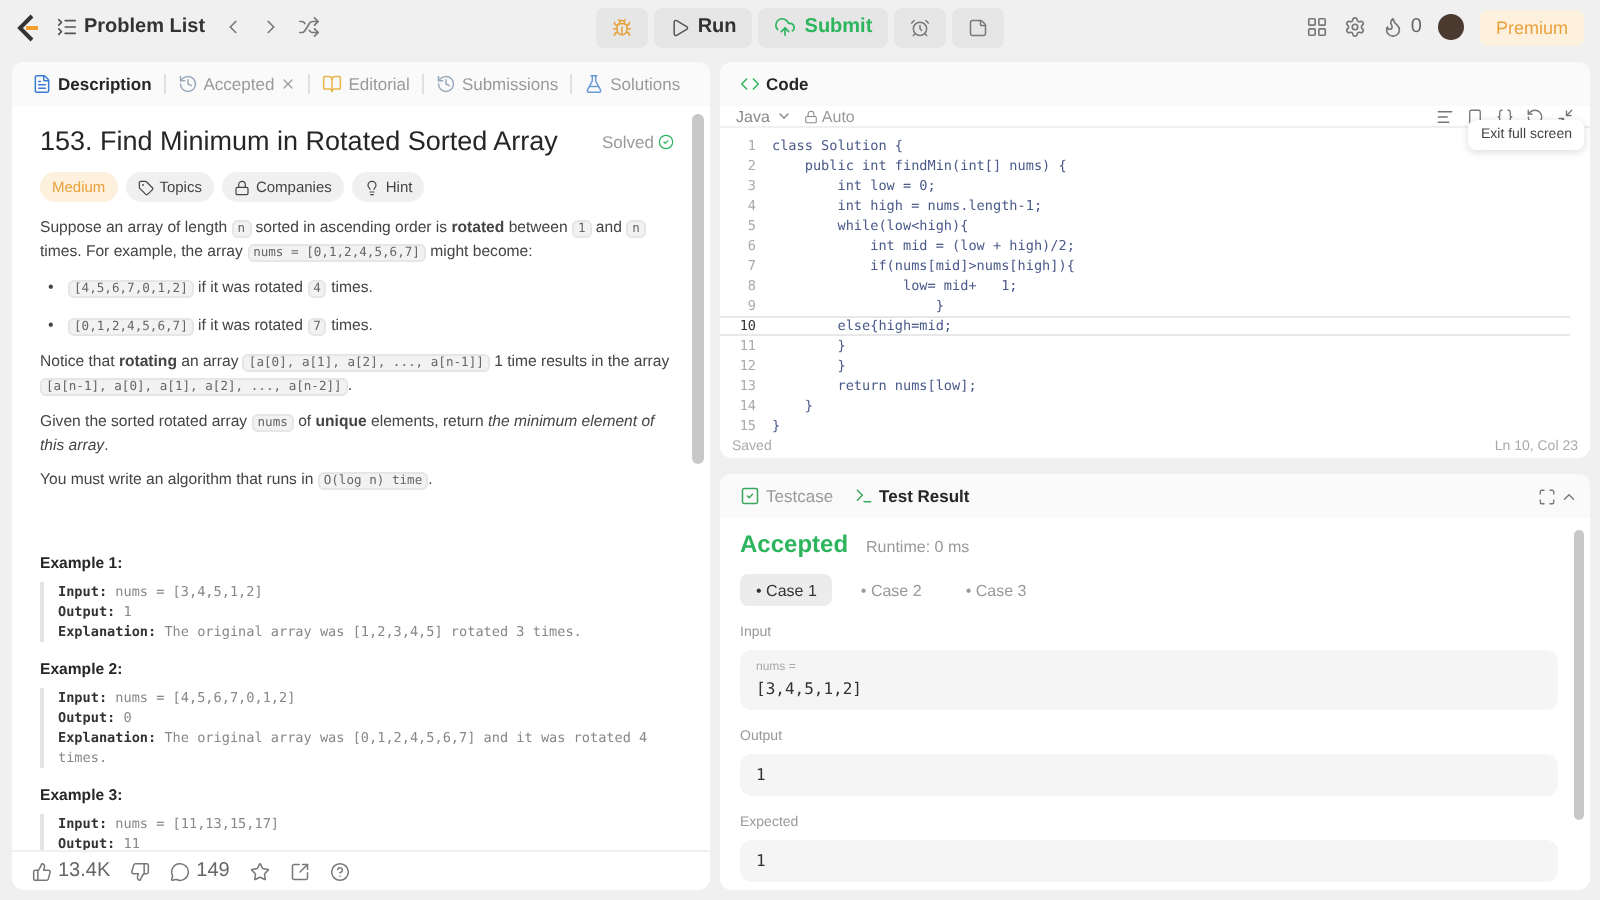  What do you see at coordinates (1393, 27) in the screenshot?
I see `flame-icon` at bounding box center [1393, 27].